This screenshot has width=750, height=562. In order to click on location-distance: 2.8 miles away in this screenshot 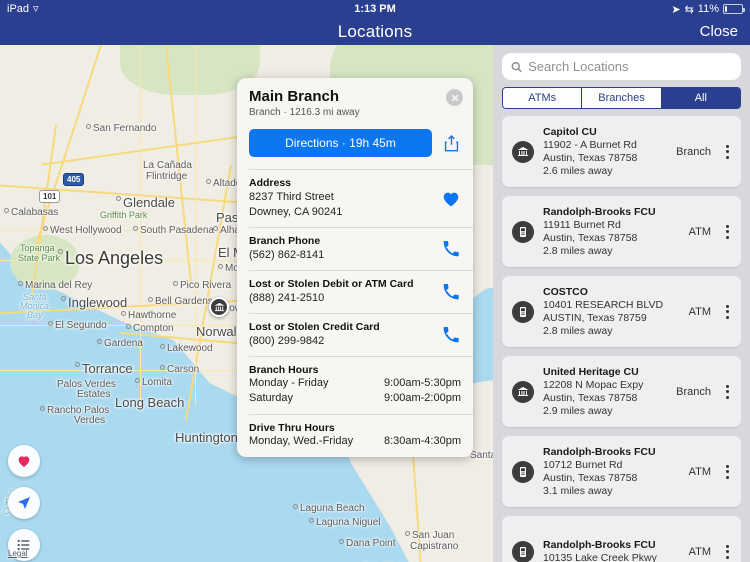, I will do `click(578, 330)`.